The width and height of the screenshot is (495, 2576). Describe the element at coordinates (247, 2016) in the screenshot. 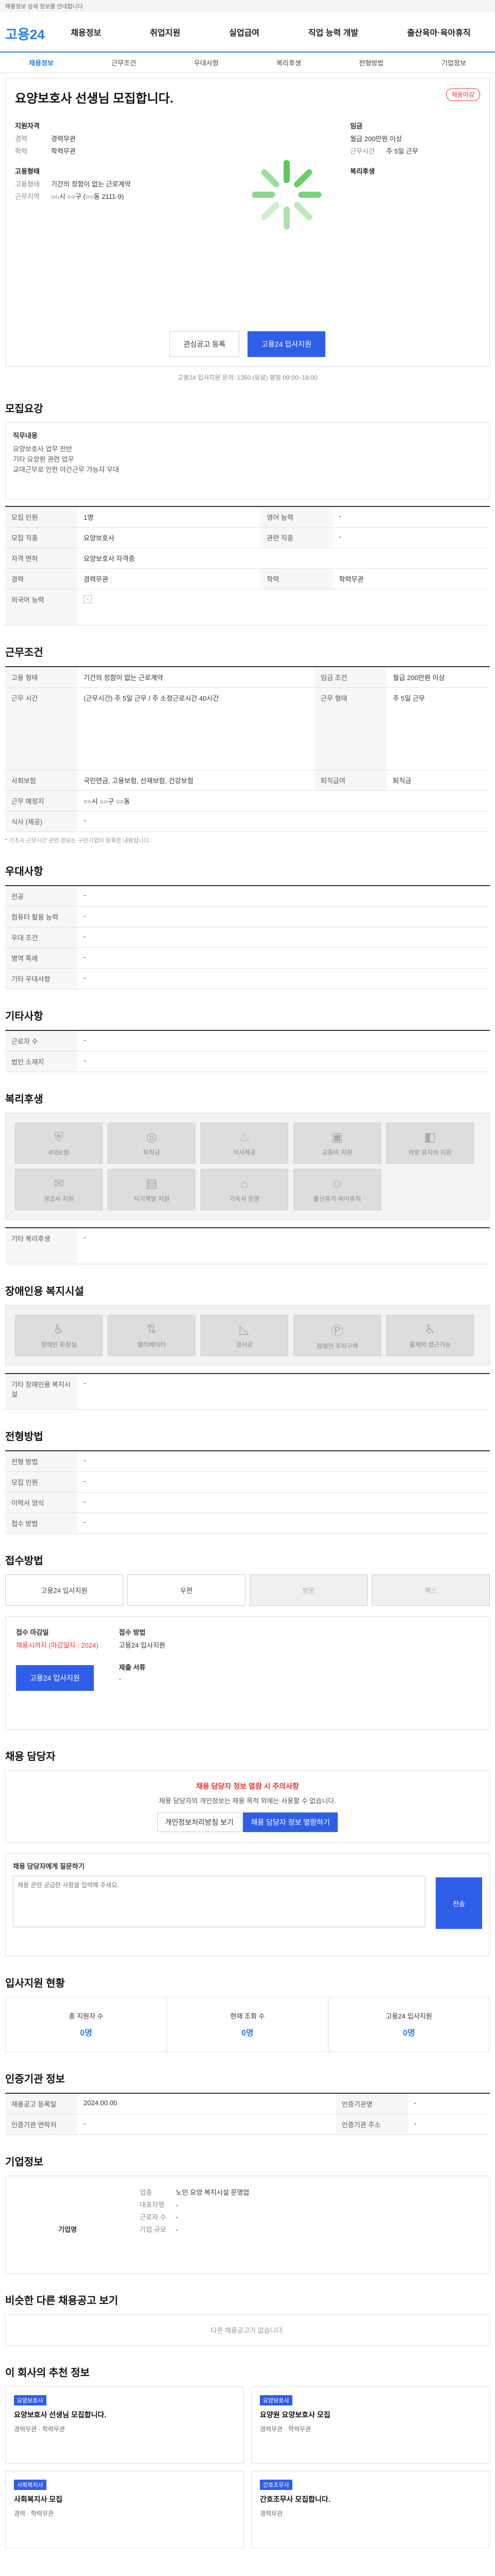

I see `stat-label: 현재 조회 수` at that location.